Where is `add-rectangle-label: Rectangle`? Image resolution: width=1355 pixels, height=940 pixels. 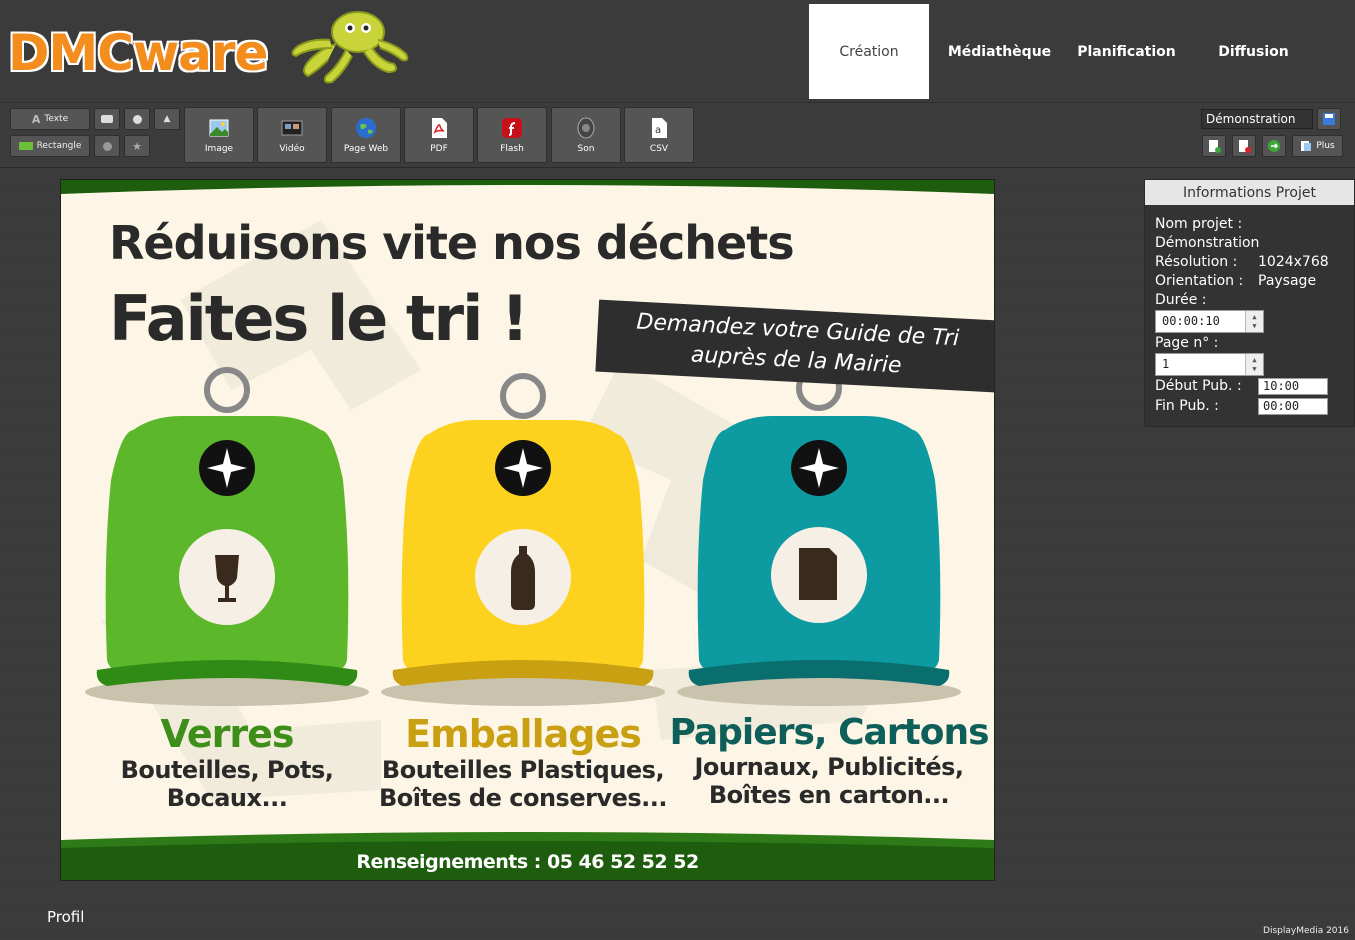
add-rectangle-label: Rectangle is located at coordinates (59, 146).